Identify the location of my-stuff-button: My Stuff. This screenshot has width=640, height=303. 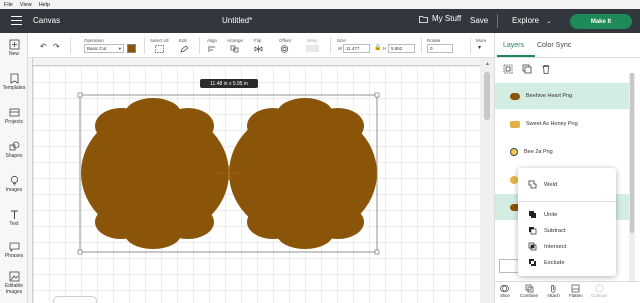
(440, 18).